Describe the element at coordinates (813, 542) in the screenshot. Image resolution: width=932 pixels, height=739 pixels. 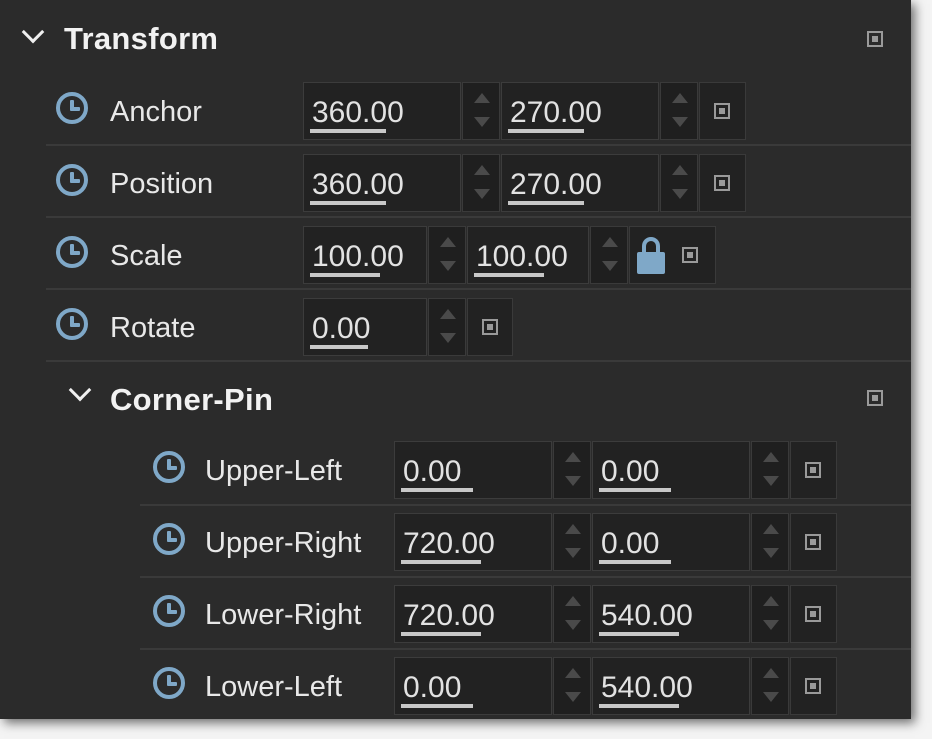
I see `upper-right-reset-button` at that location.